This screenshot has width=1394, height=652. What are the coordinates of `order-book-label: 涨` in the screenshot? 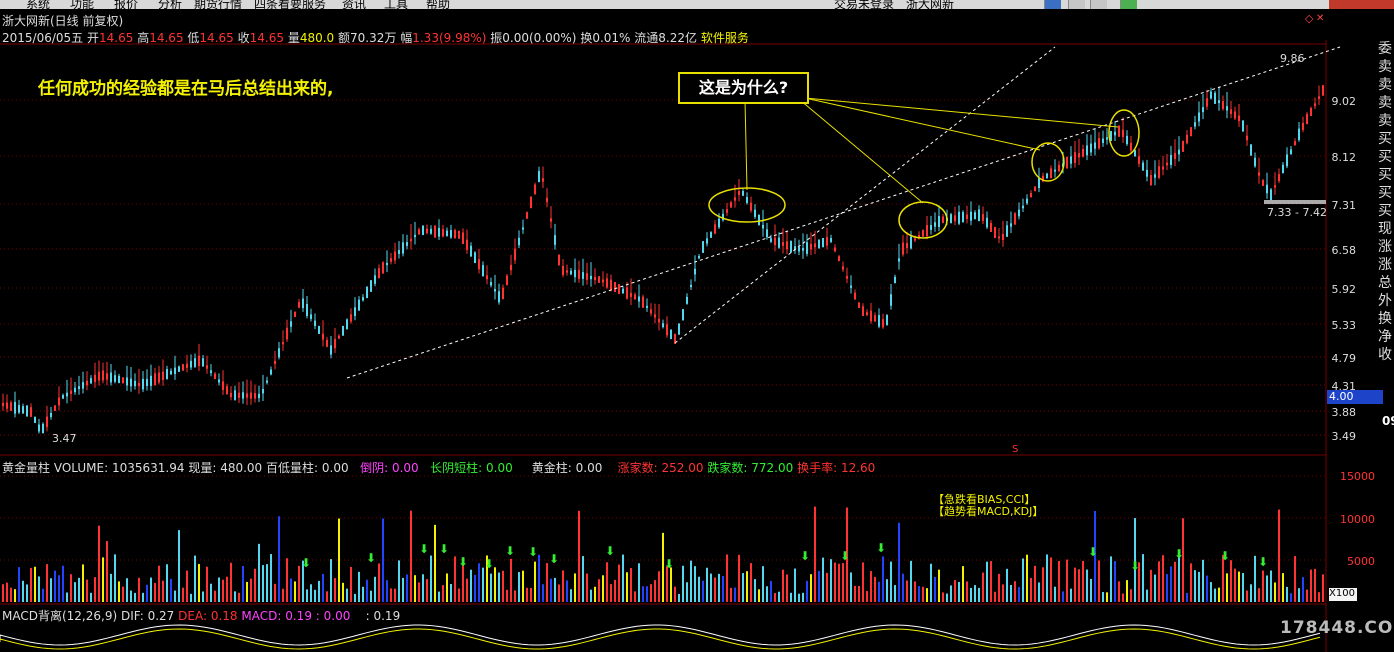 It's located at (1385, 247).